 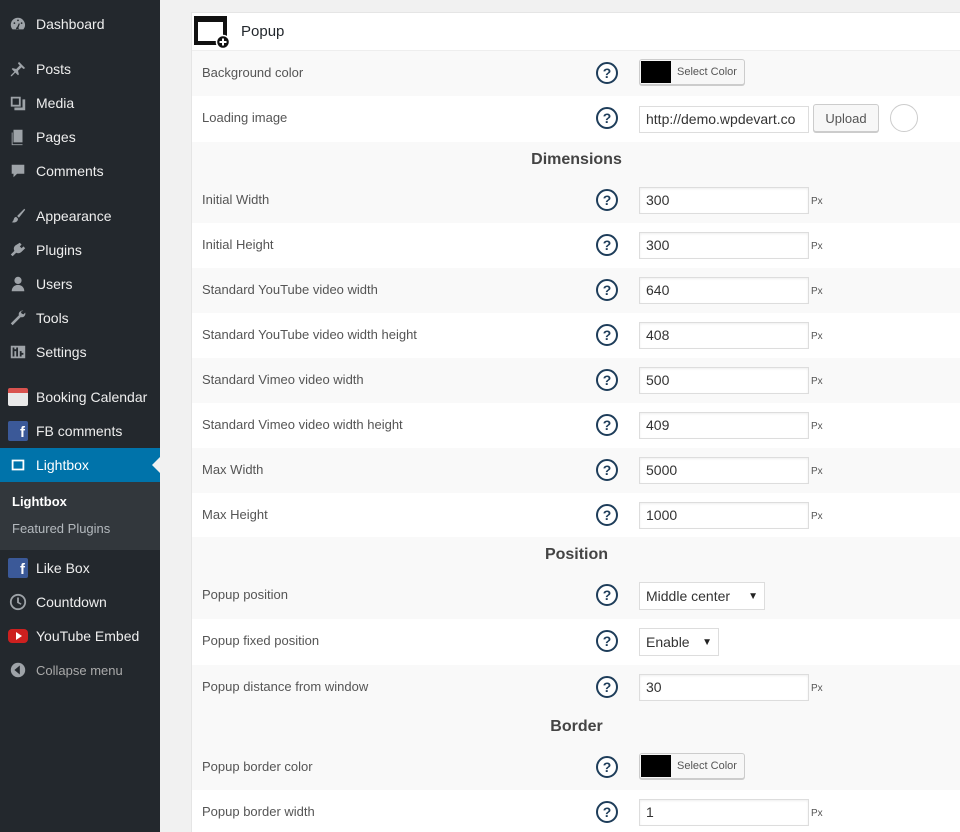 I want to click on setting-row-border-width: Popup border width ? 1 Px, so click(x=576, y=811).